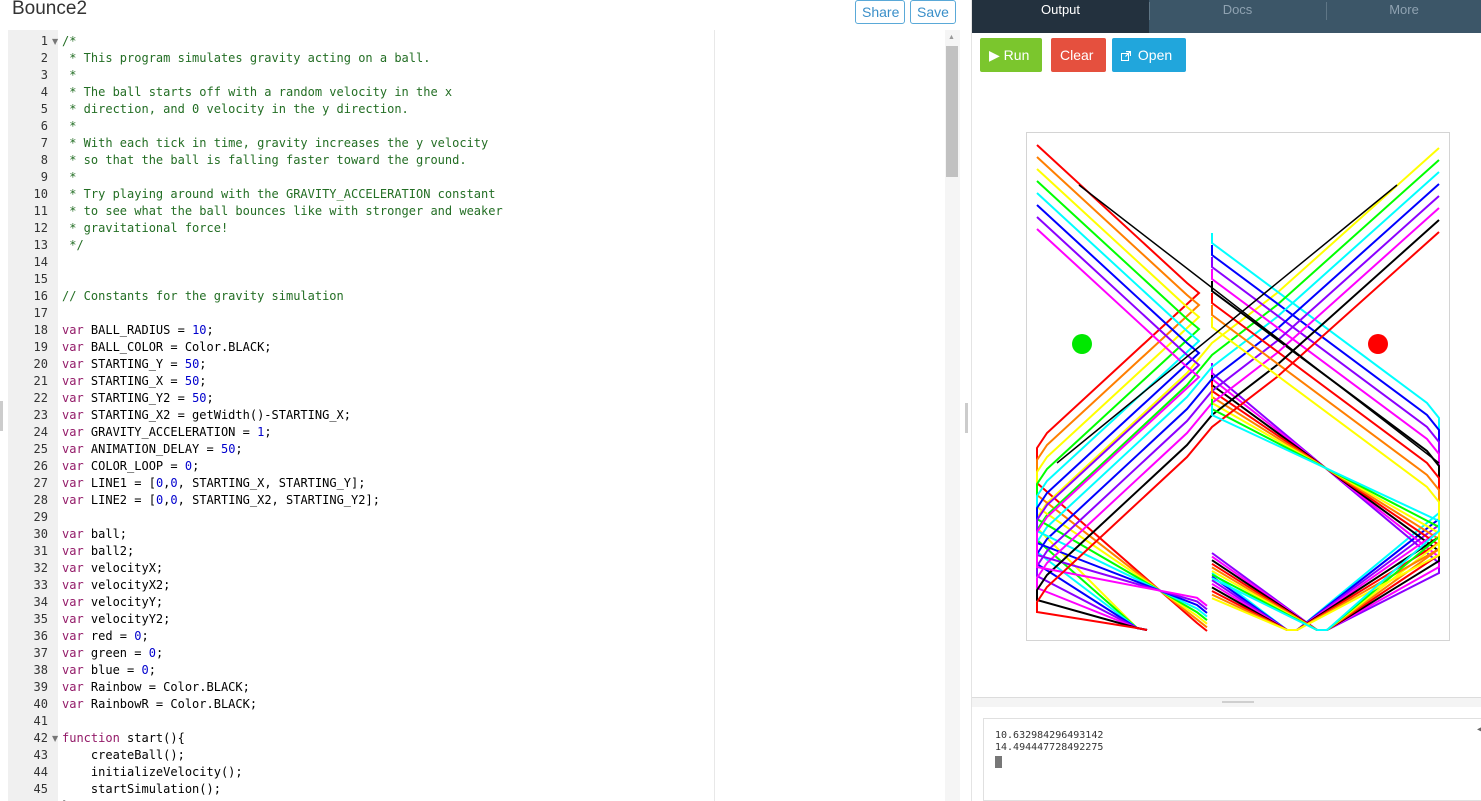  Describe the element at coordinates (138, 398) in the screenshot. I see `code-line: var STARTING_Y2 = 50;` at that location.